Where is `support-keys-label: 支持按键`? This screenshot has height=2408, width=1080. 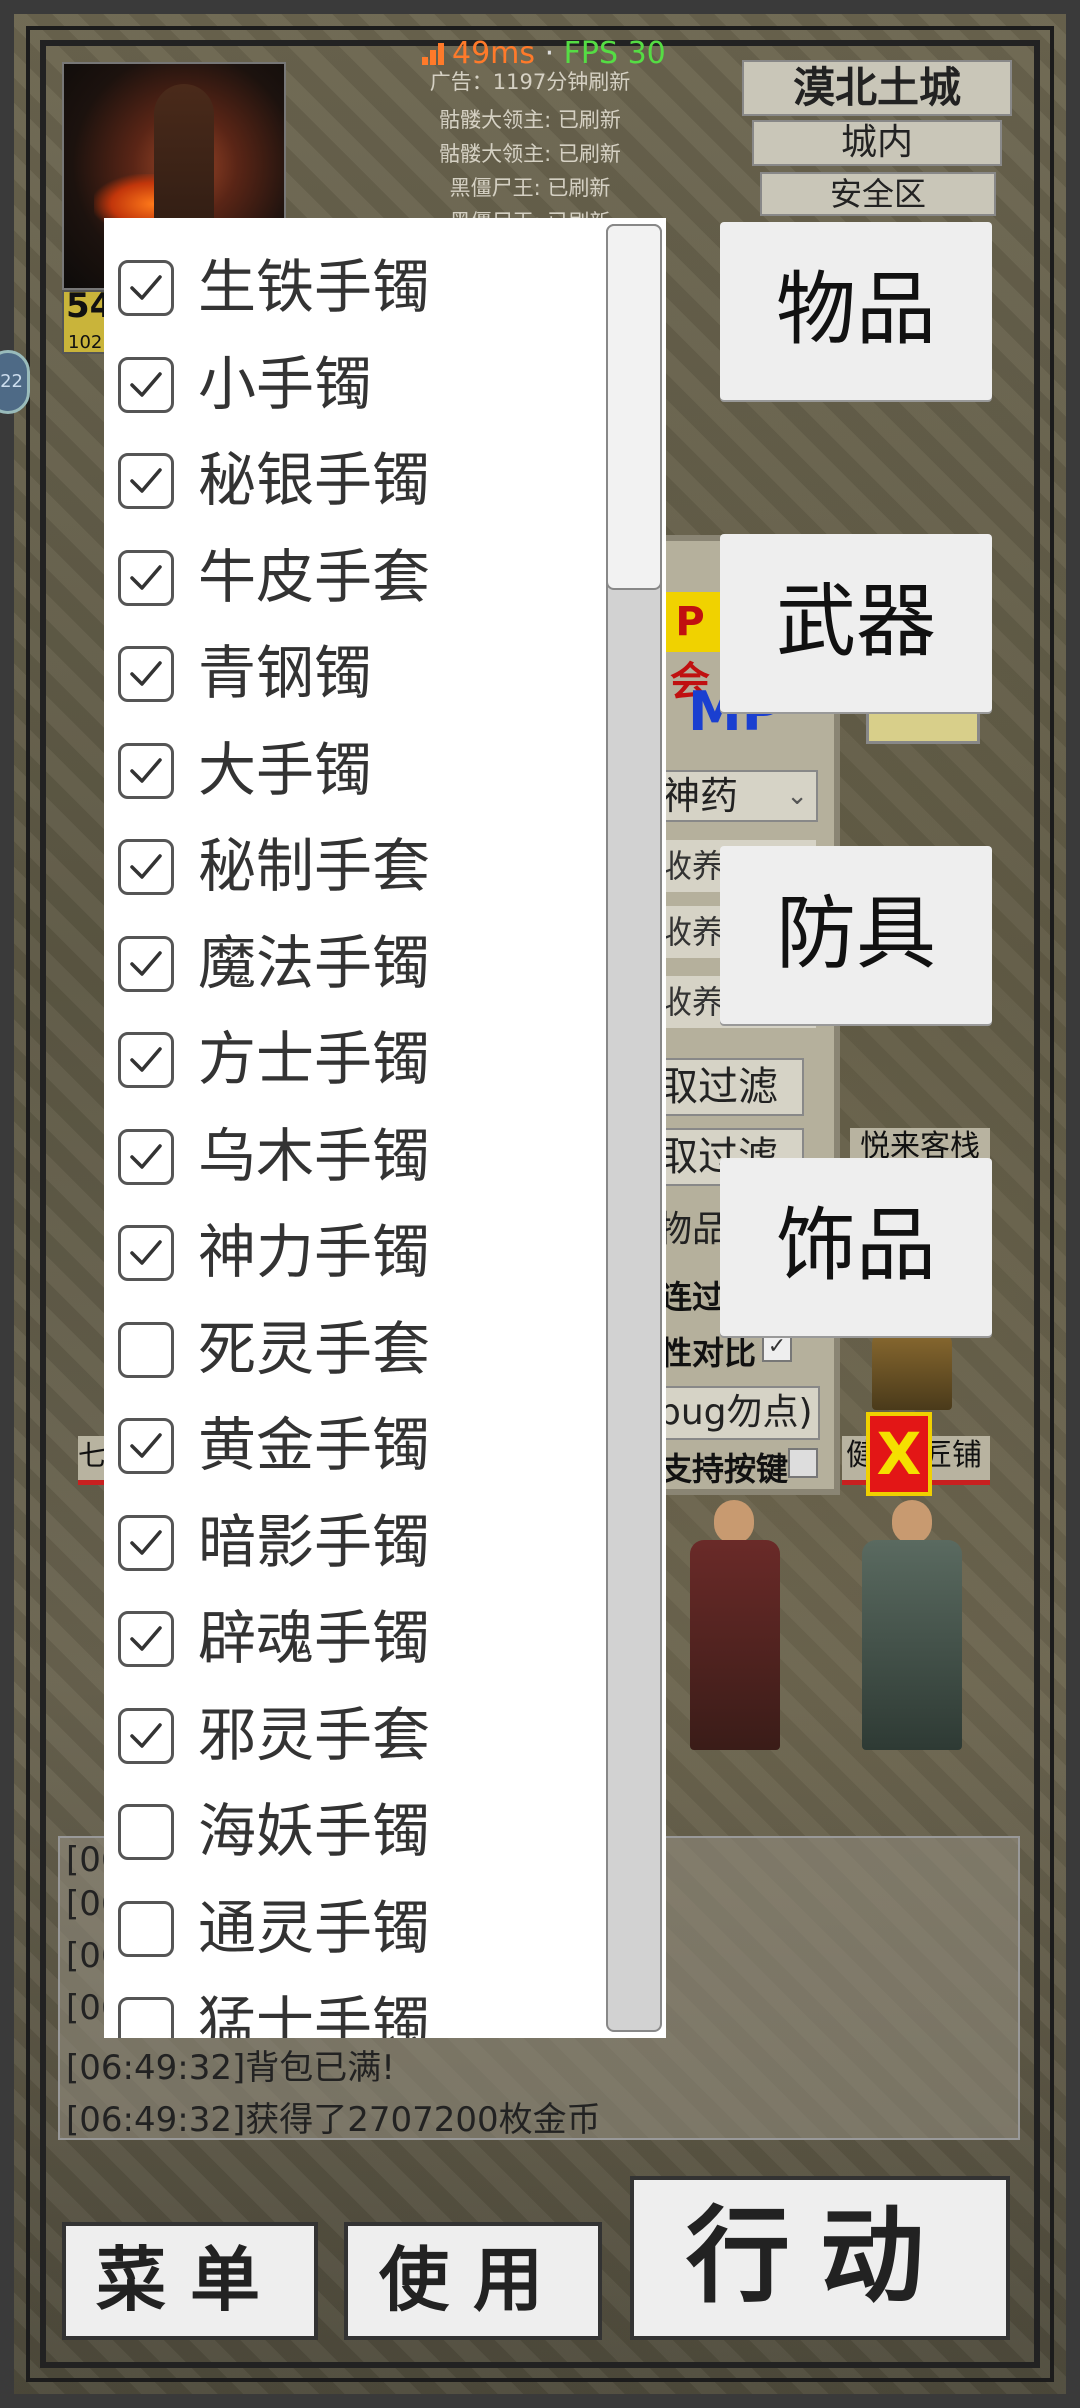
support-keys-label: 支持按键 is located at coordinates (724, 1469).